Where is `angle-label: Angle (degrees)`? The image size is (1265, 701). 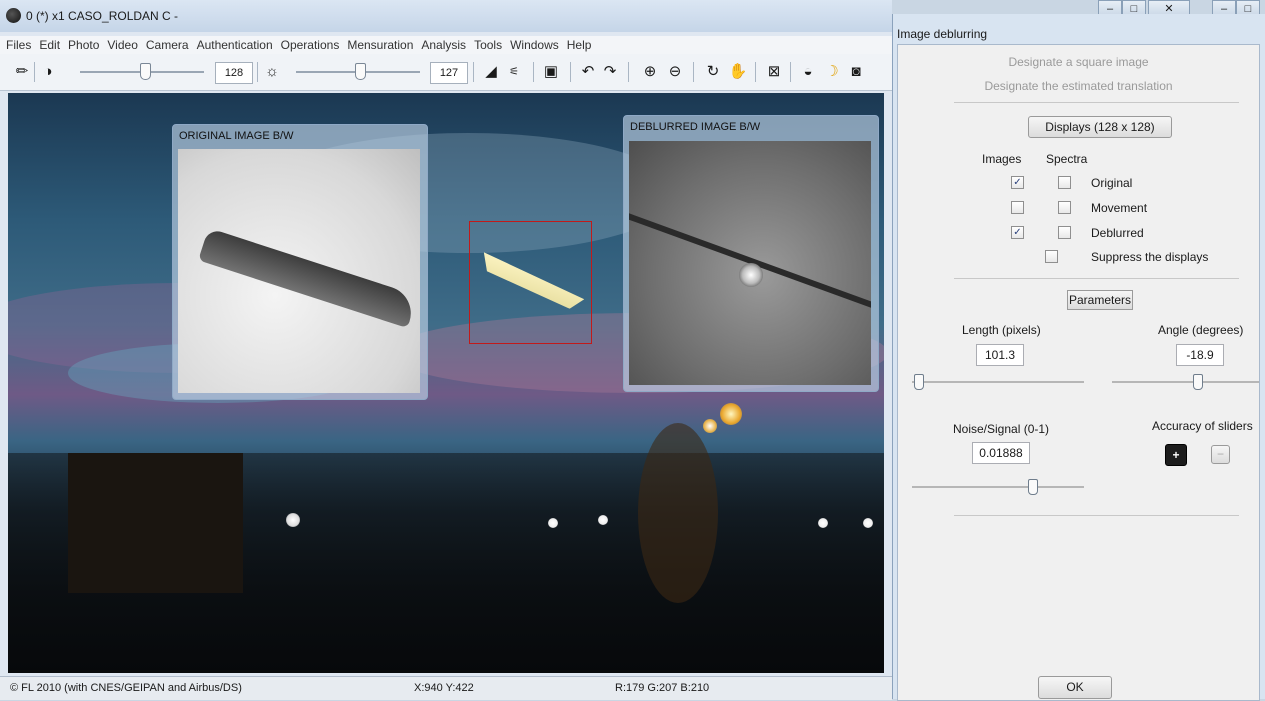
angle-label: Angle (degrees) is located at coordinates (1201, 330).